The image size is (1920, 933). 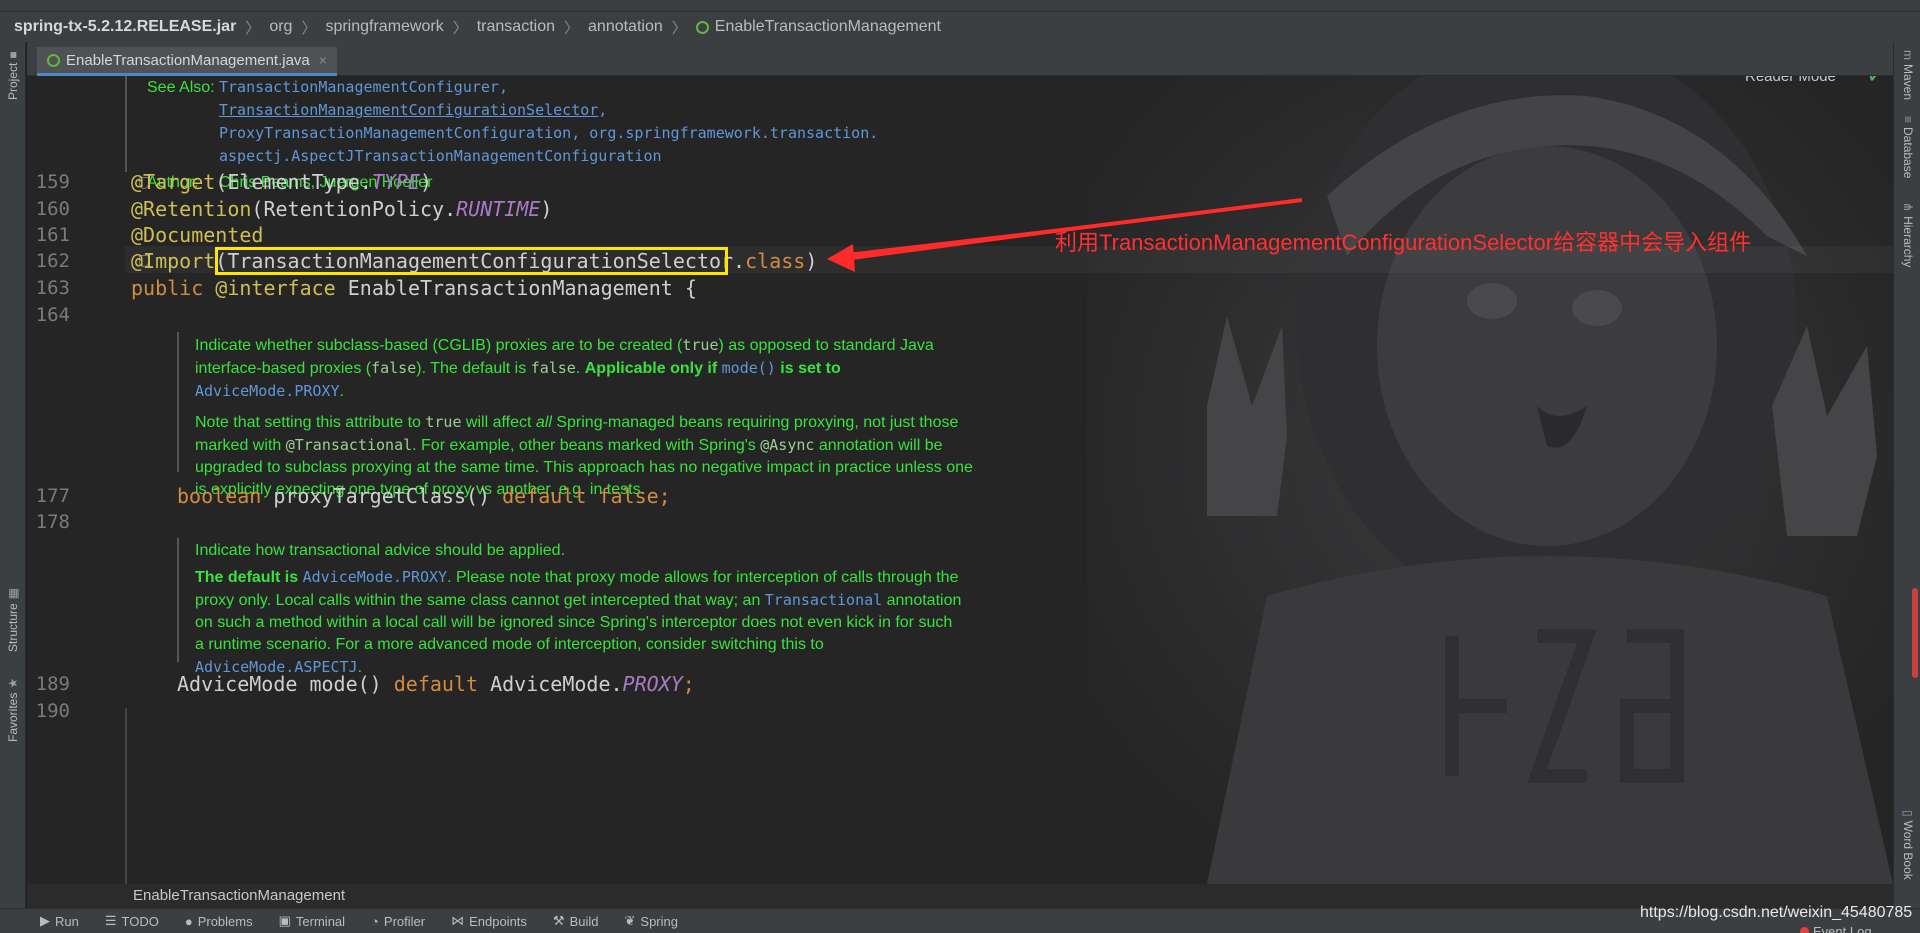 I want to click on play-icon: ▶, so click(x=45, y=920).